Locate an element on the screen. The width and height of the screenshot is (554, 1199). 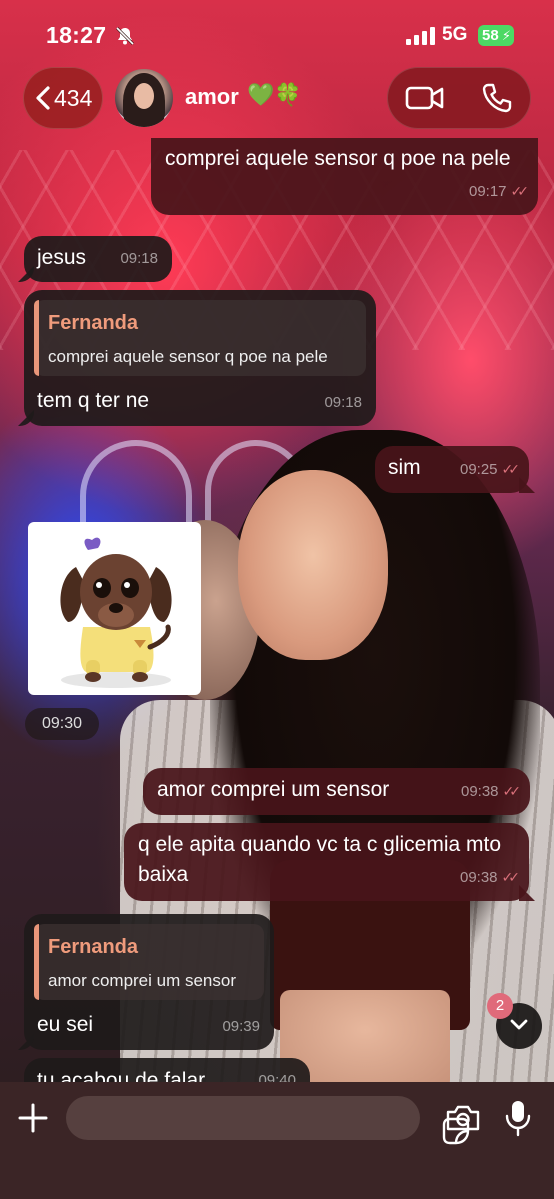
battery-icon: 58 ⚡ is located at coordinates (496, 35).